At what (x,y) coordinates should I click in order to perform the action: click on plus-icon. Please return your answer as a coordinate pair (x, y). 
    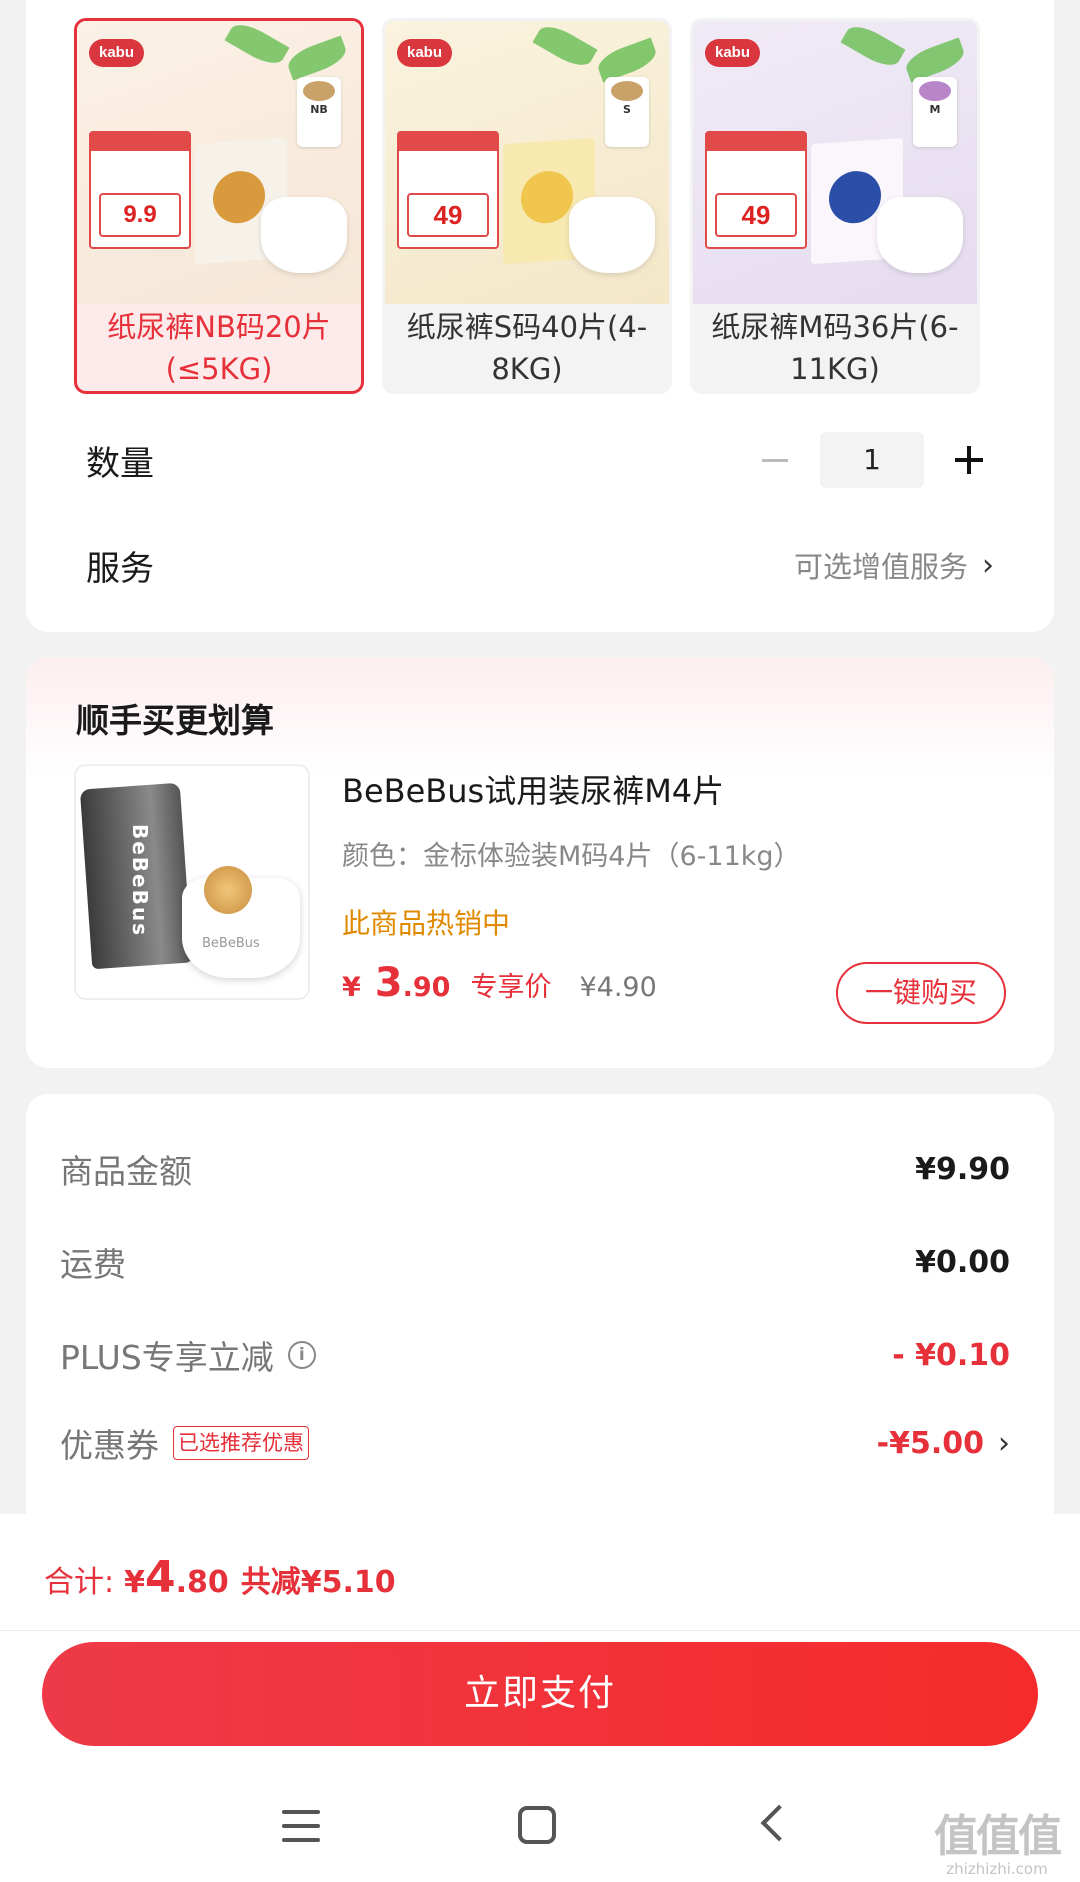
    Looking at the image, I should click on (969, 460).